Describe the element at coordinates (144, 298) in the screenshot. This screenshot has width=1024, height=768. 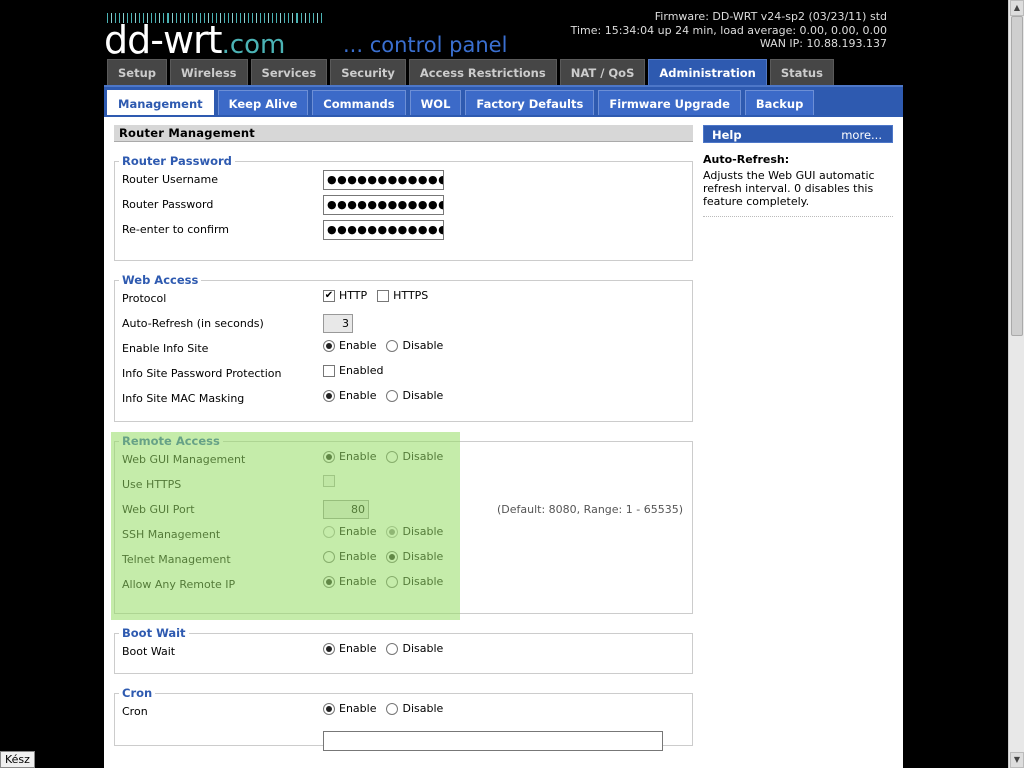
I see `protocol-label: Protocol` at that location.